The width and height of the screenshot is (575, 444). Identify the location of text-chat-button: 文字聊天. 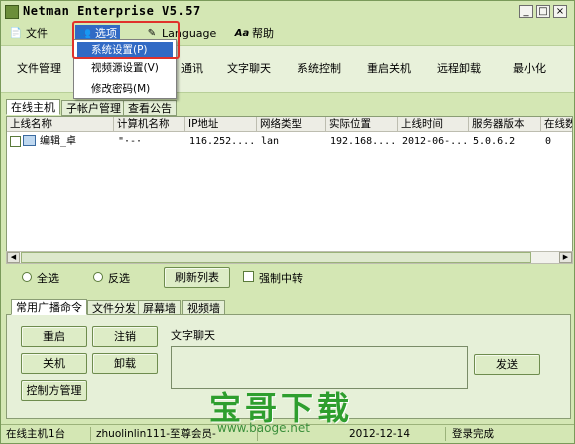
(249, 68).